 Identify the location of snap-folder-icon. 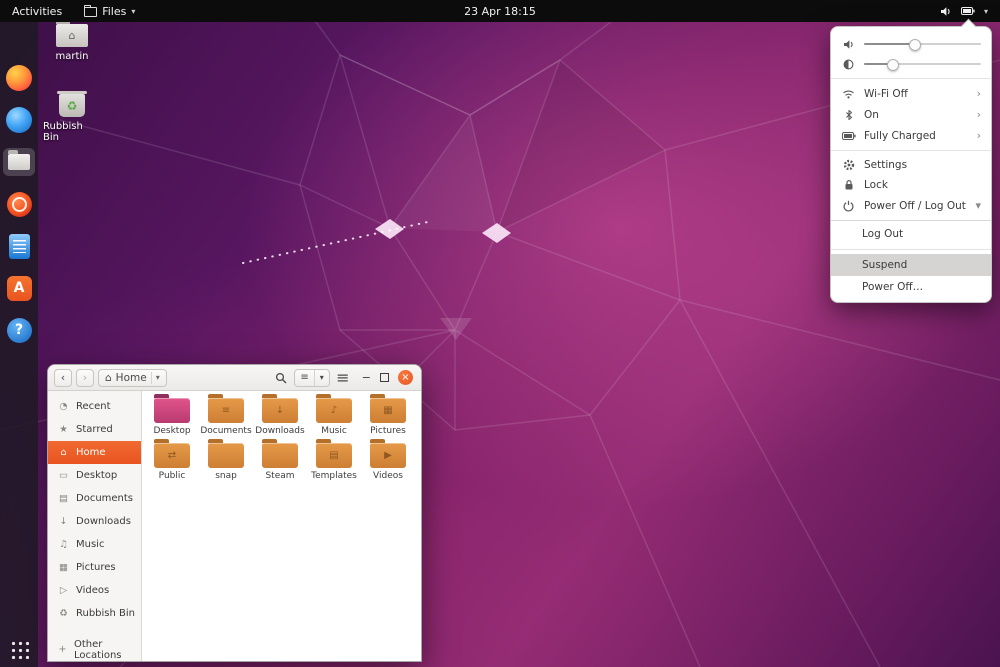
(226, 453).